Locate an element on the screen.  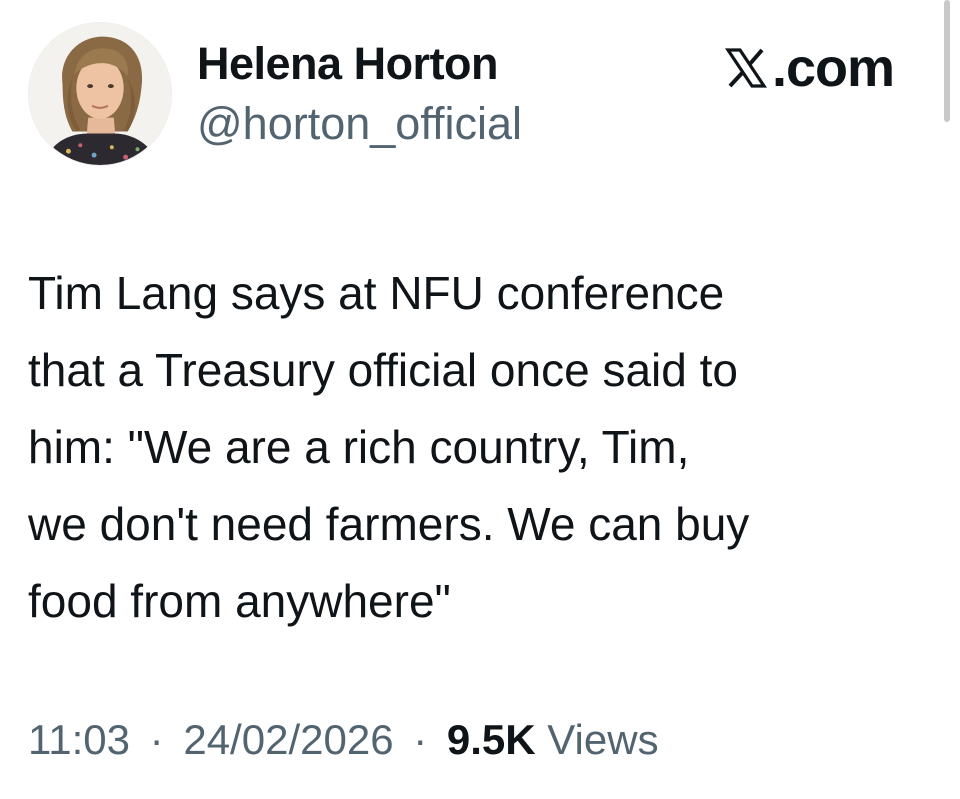
tweet-meta: 11:03 · 24/02/2026 · 9.5K Views is located at coordinates (343, 740).